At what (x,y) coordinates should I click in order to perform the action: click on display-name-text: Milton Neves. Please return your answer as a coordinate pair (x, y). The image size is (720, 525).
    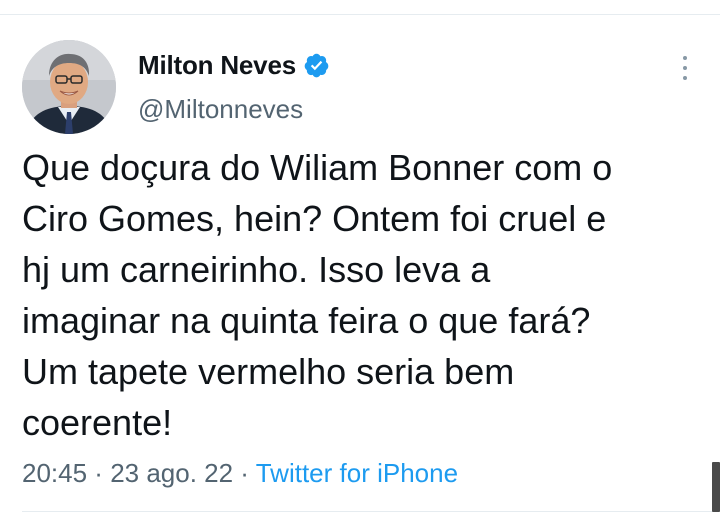
    Looking at the image, I should click on (217, 65).